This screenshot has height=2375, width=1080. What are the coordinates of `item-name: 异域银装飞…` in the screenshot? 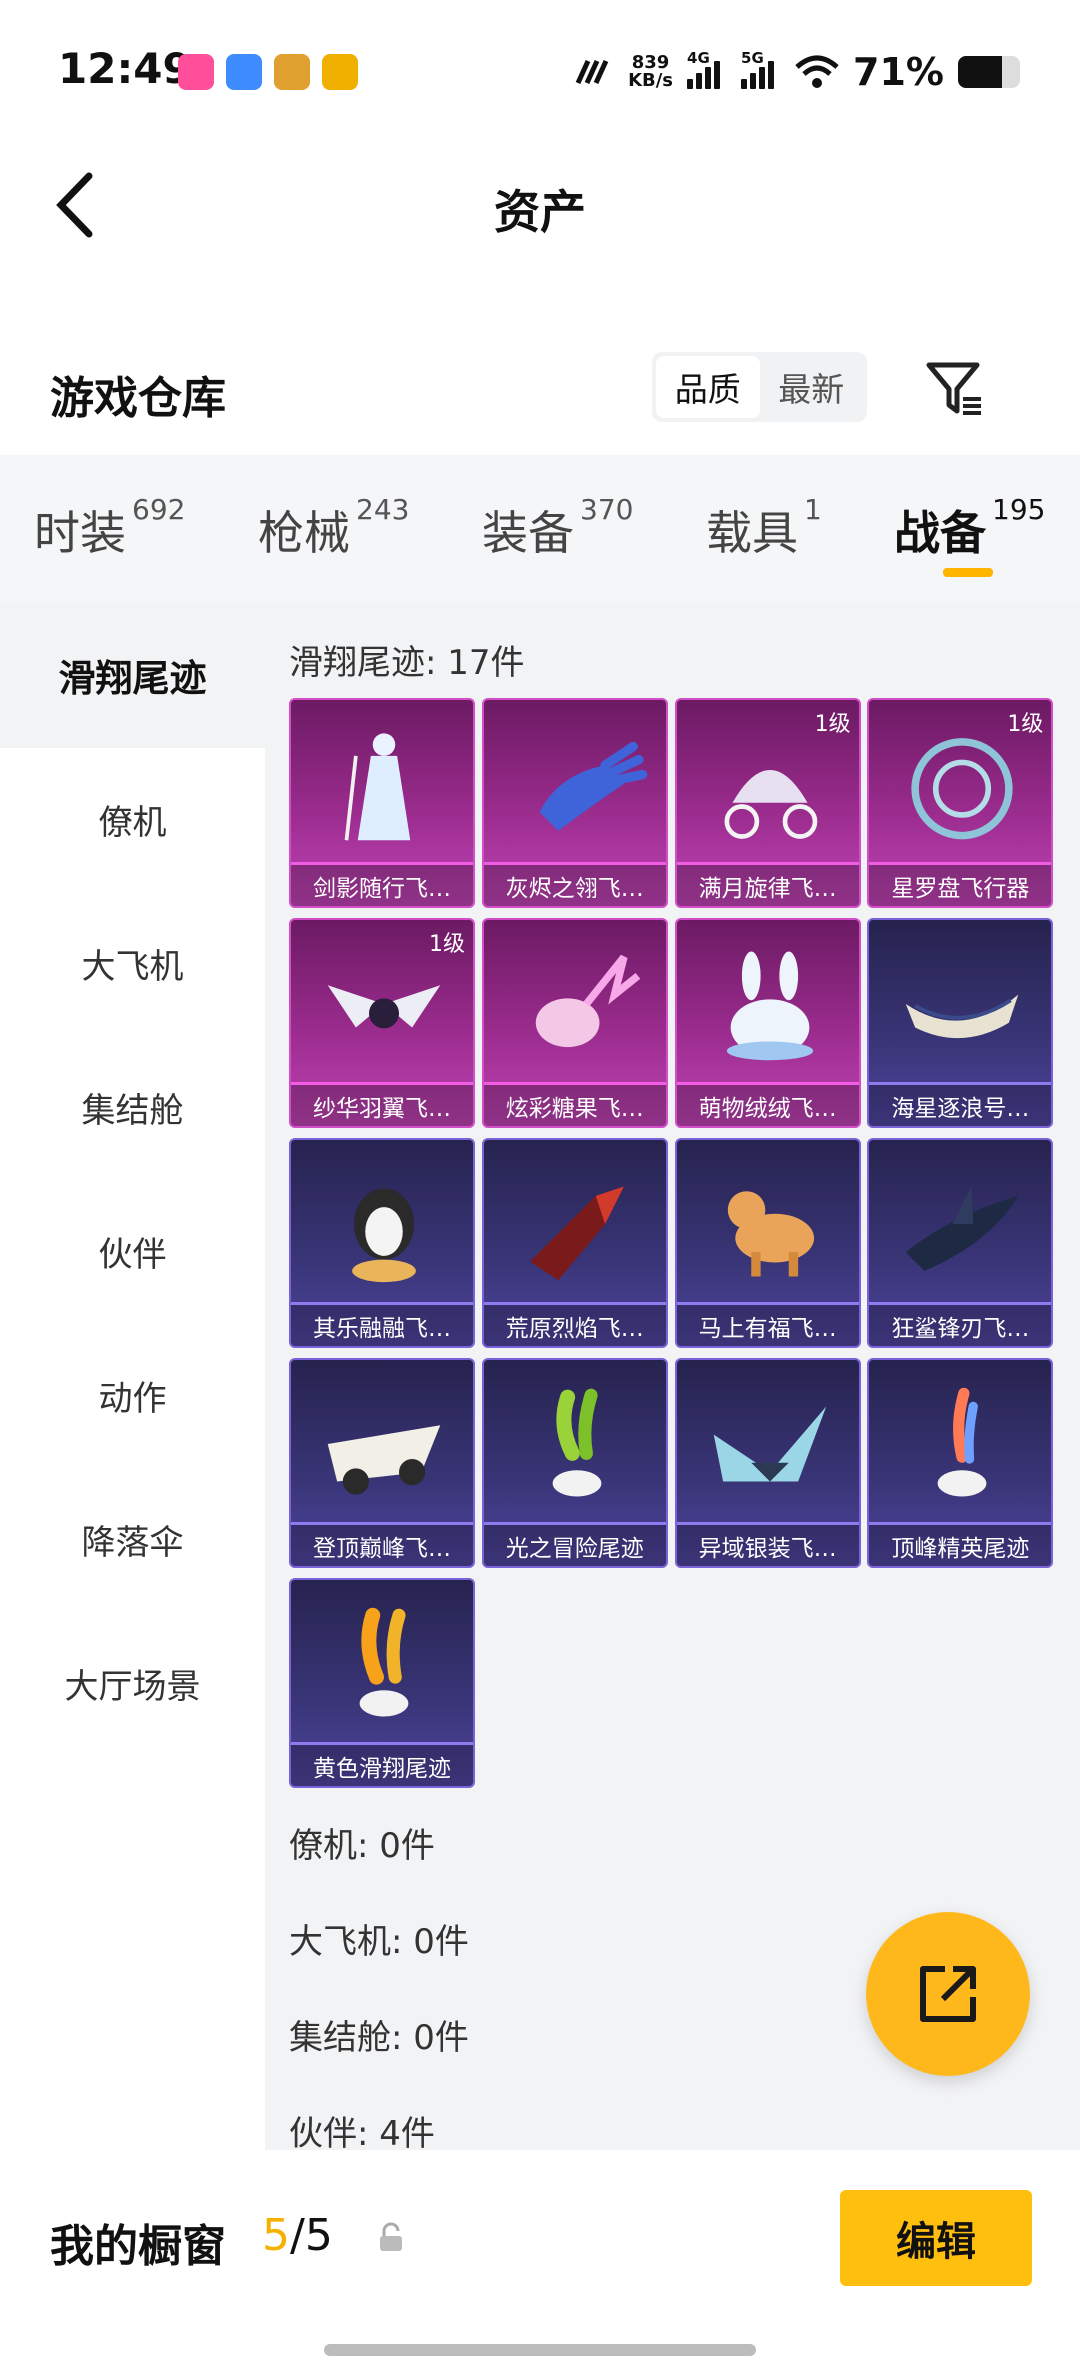 It's located at (767, 1544).